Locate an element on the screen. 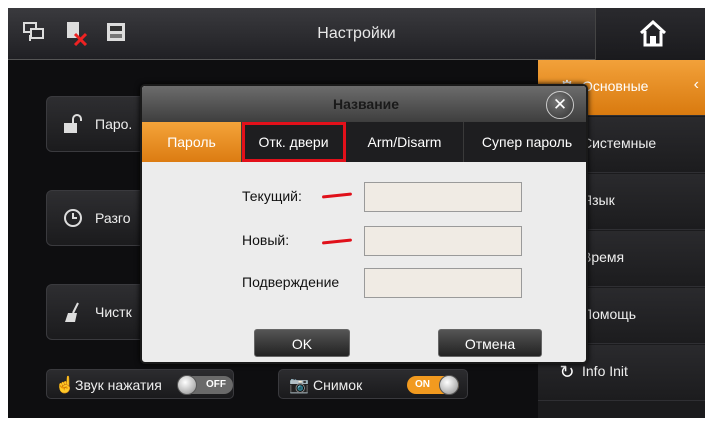  close-icon: ✕ is located at coordinates (560, 104).